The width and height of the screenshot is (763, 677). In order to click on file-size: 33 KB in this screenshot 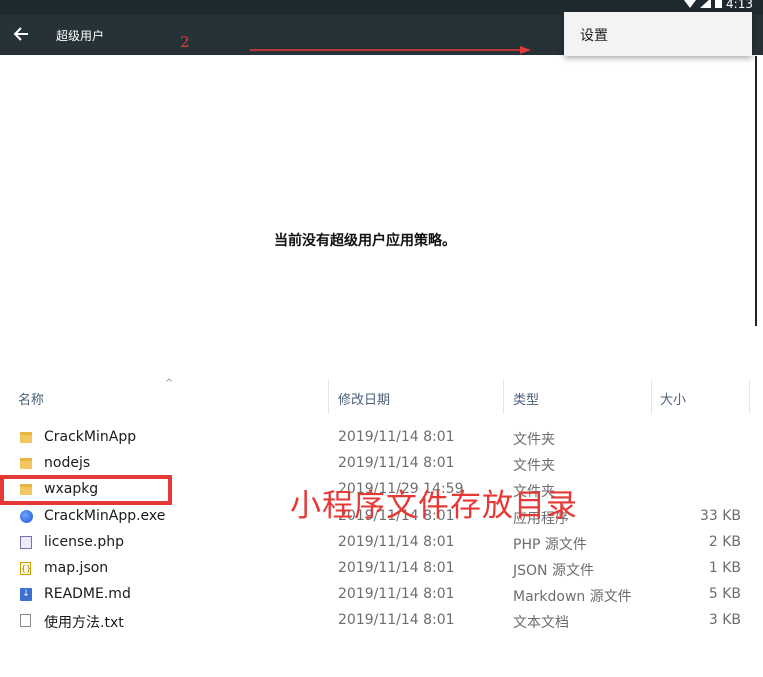, I will do `click(720, 515)`.